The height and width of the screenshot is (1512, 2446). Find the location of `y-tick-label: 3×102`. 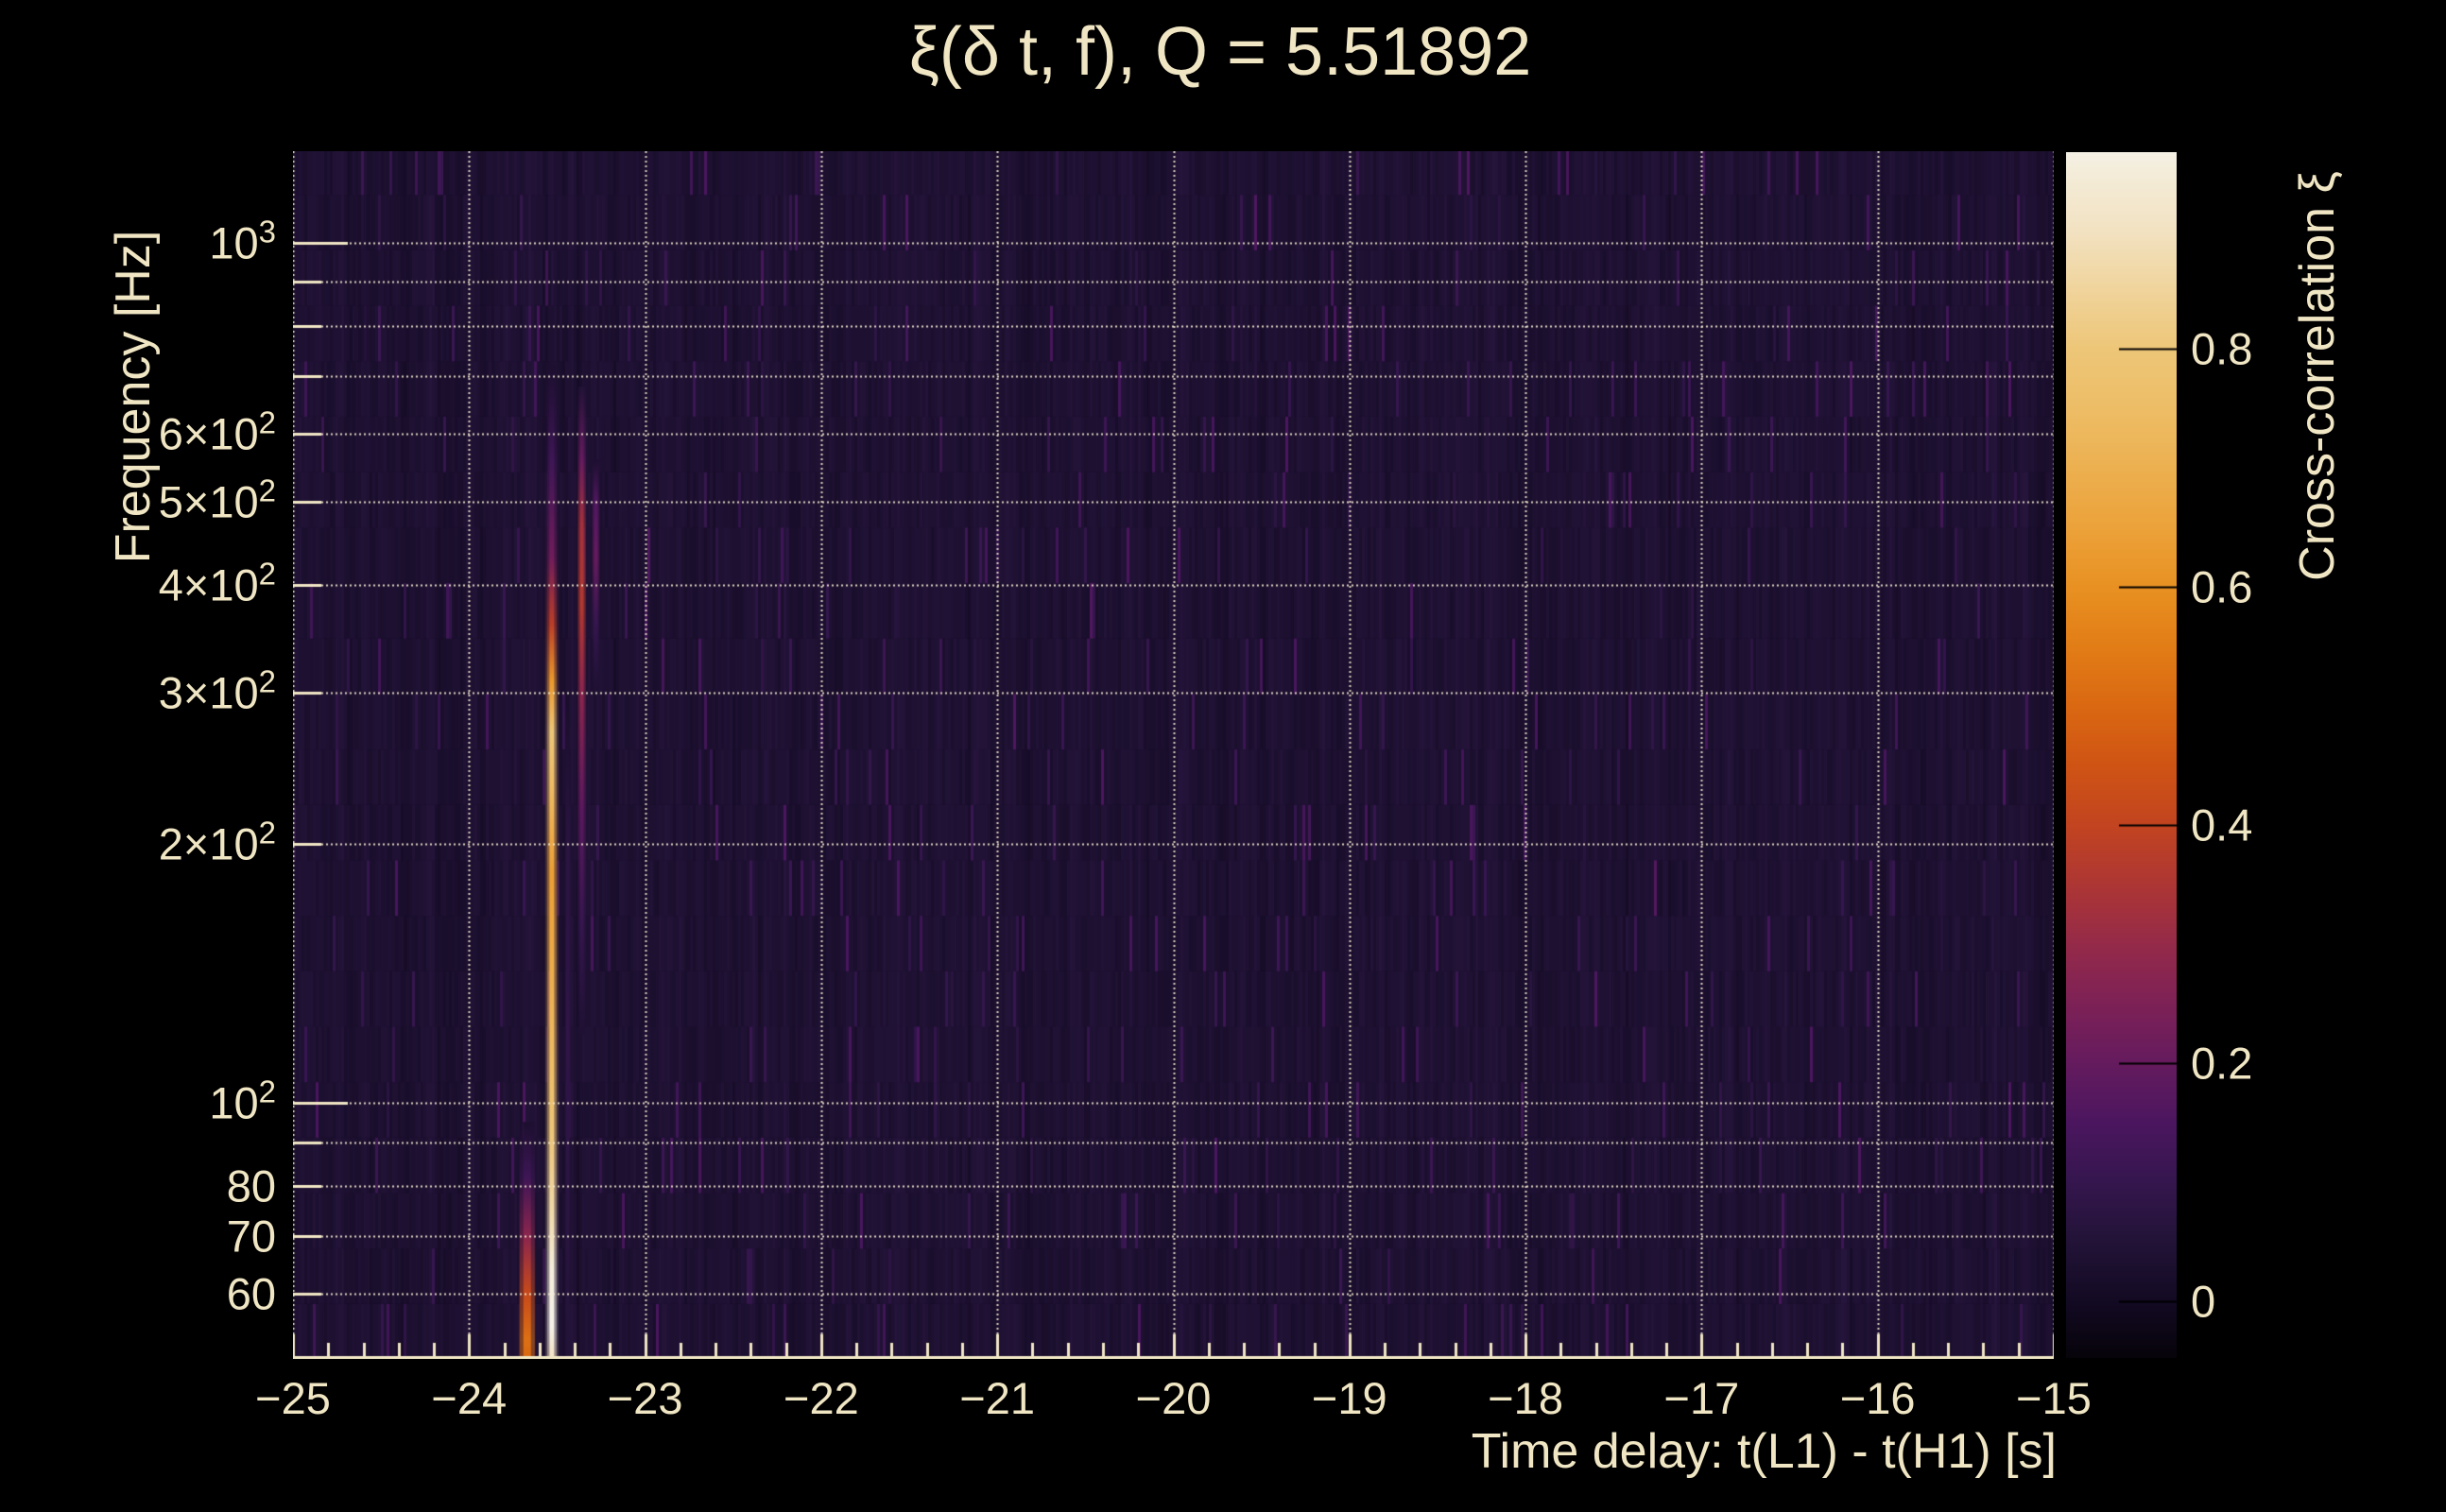

y-tick-label: 3×102 is located at coordinates (217, 690).